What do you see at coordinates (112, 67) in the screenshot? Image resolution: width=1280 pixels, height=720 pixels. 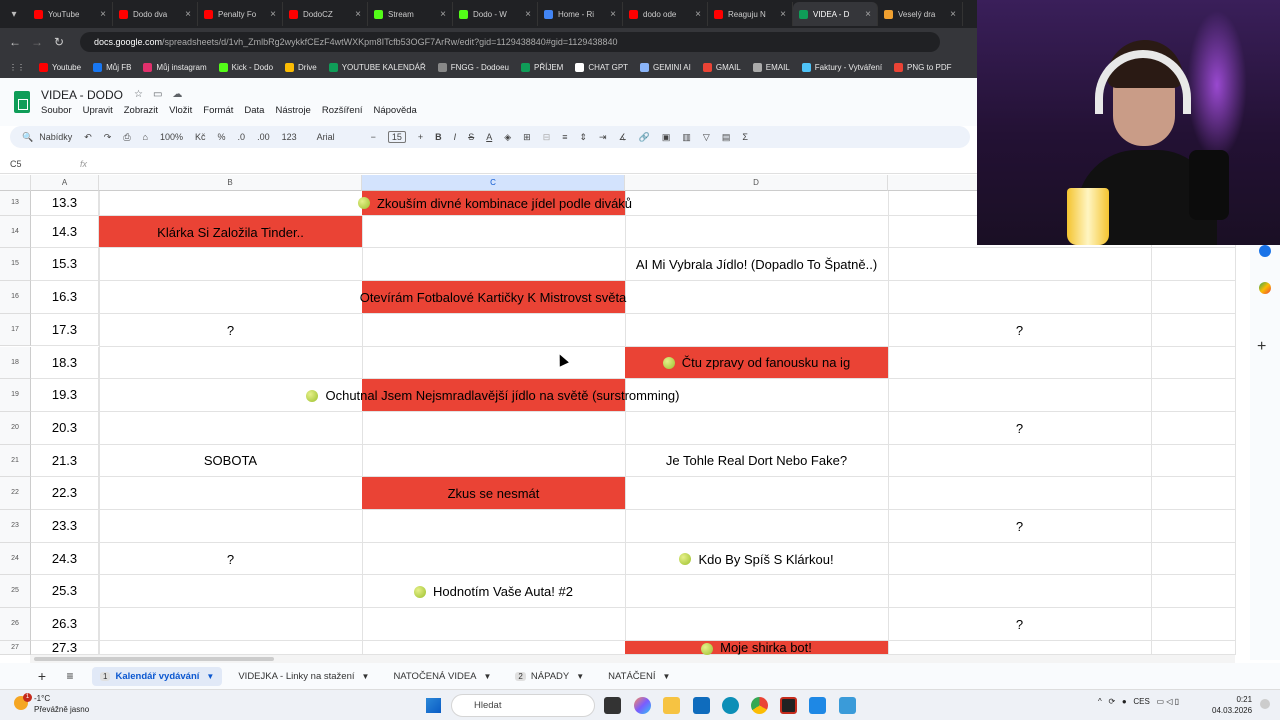 I see `bookmark-item: Můj FB` at bounding box center [112, 67].